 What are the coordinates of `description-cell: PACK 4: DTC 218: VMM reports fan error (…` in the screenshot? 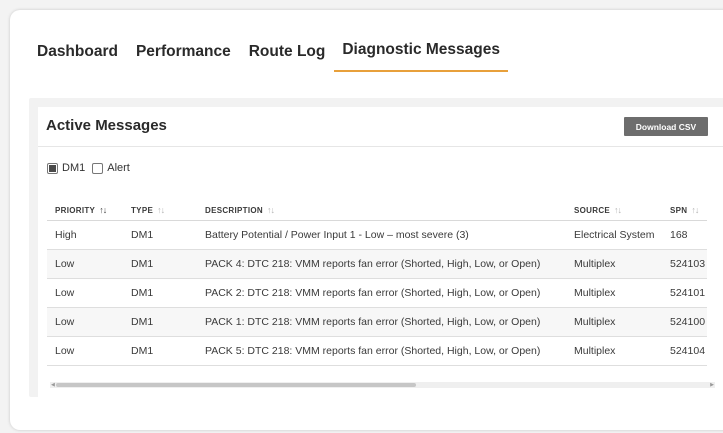 It's located at (381, 264).